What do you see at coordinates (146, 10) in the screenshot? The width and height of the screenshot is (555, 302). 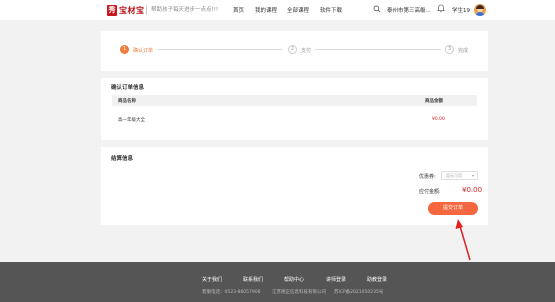 I see `logo-divider` at bounding box center [146, 10].